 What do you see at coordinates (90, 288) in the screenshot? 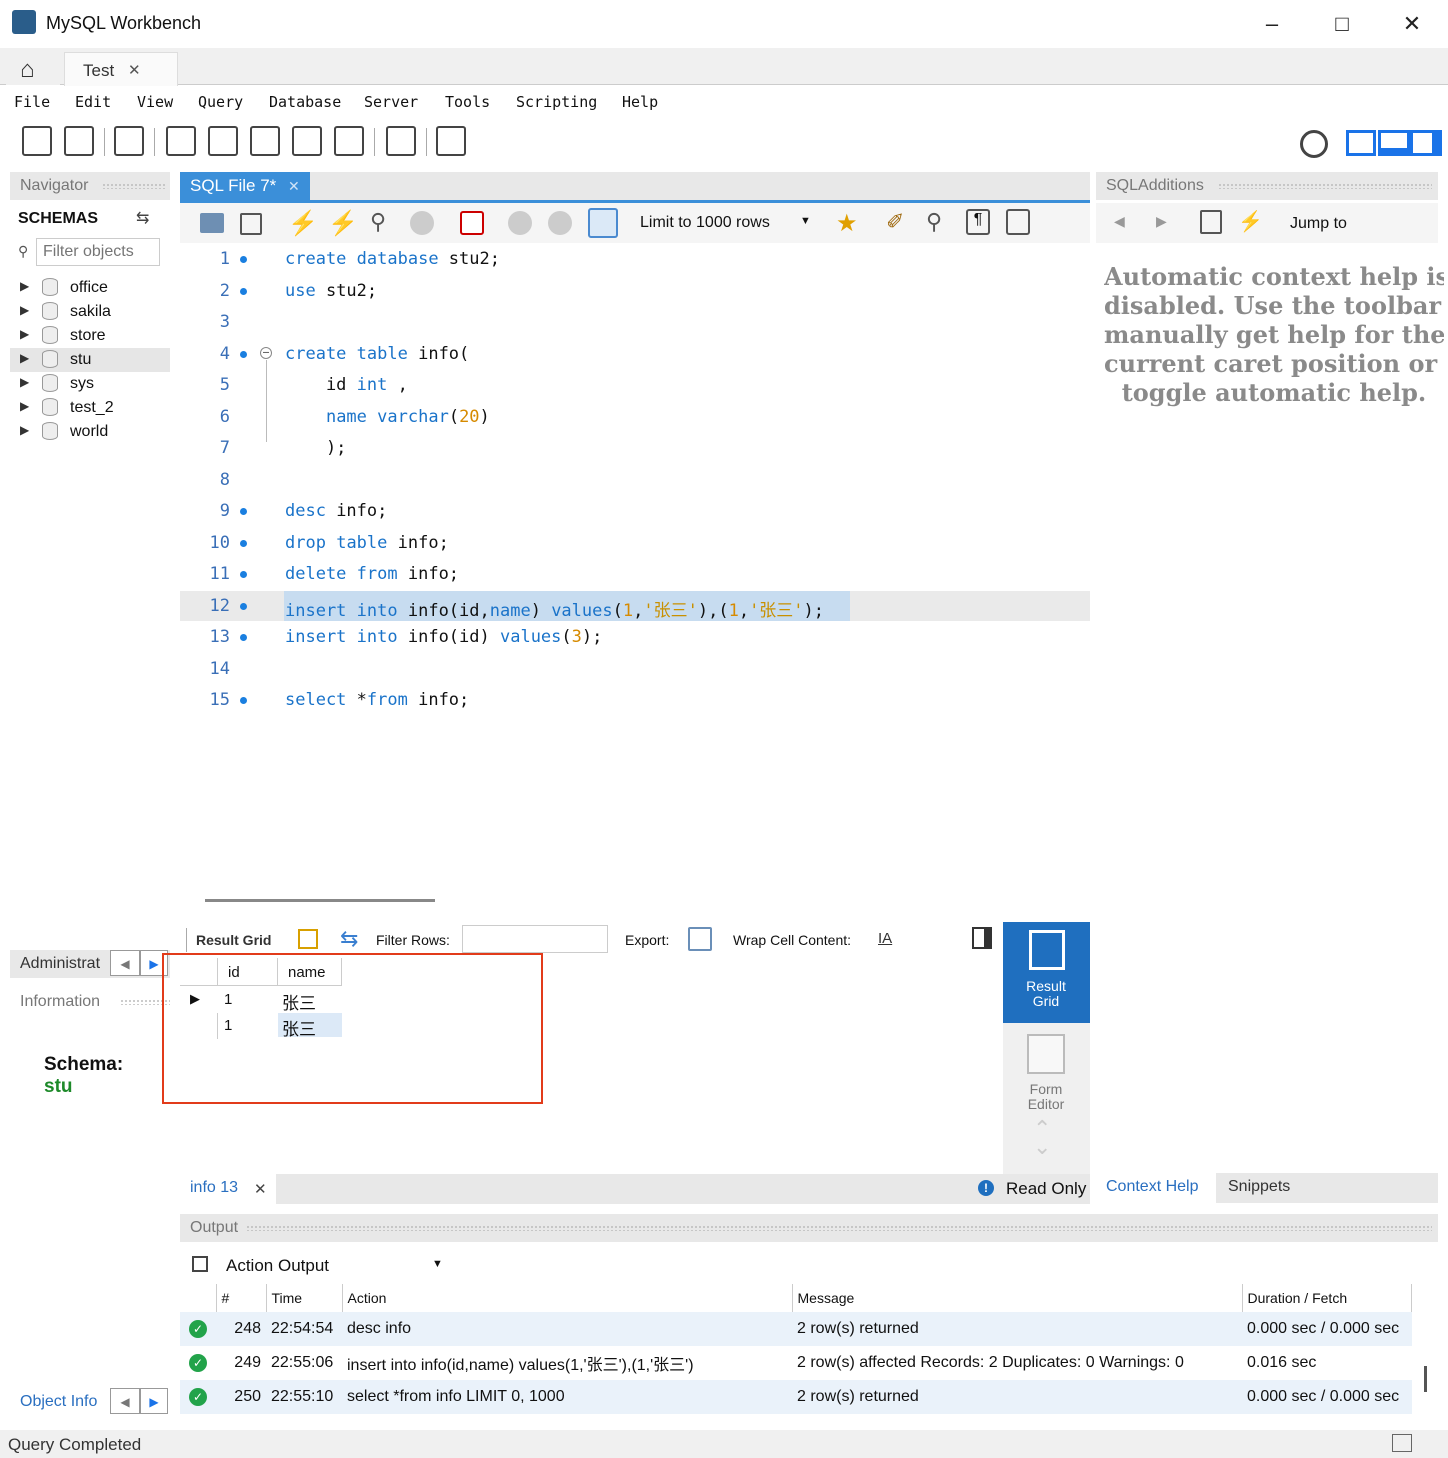
I see `schema-item-office: ▶ office` at bounding box center [90, 288].